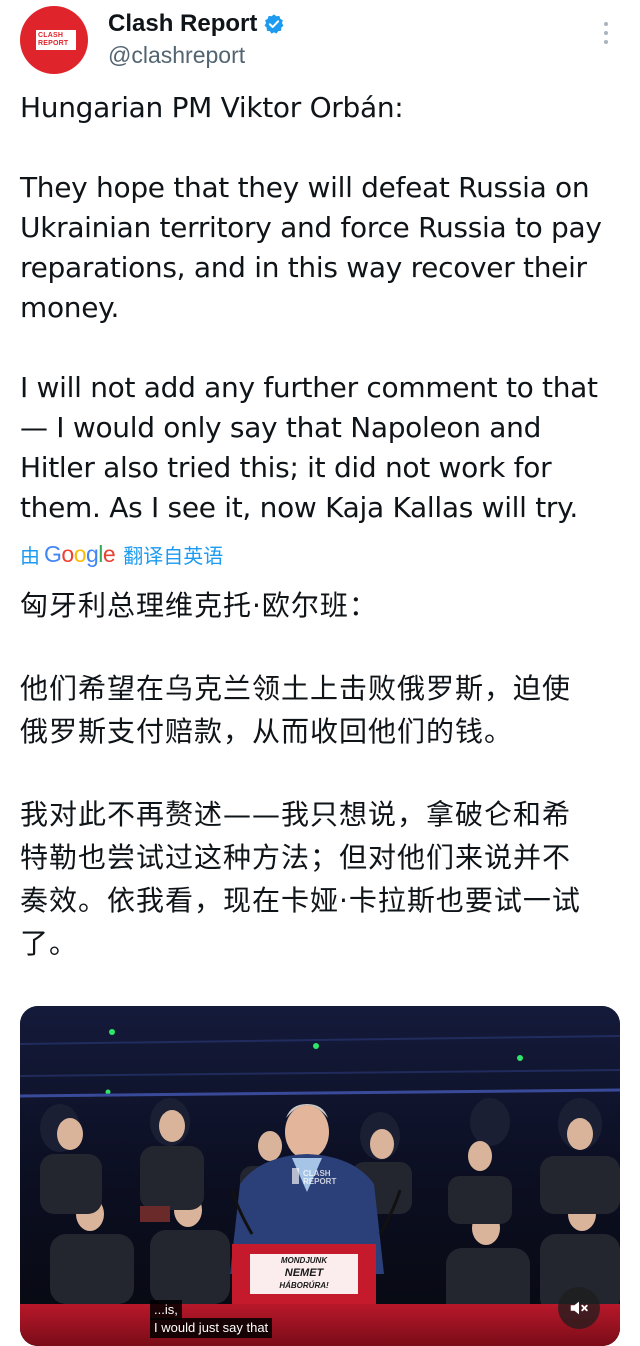 This screenshot has width=640, height=1346. I want to click on translated-line: 俄罗斯支付赔款，从而收回他们的钱。, so click(267, 731).